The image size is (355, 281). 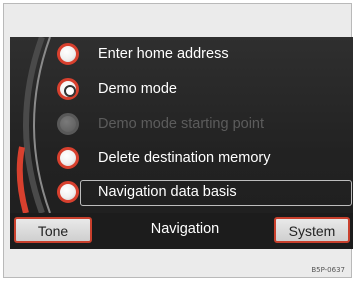 I want to click on menu-item-delete-destination-memory: Delete destination memory, so click(x=181, y=160).